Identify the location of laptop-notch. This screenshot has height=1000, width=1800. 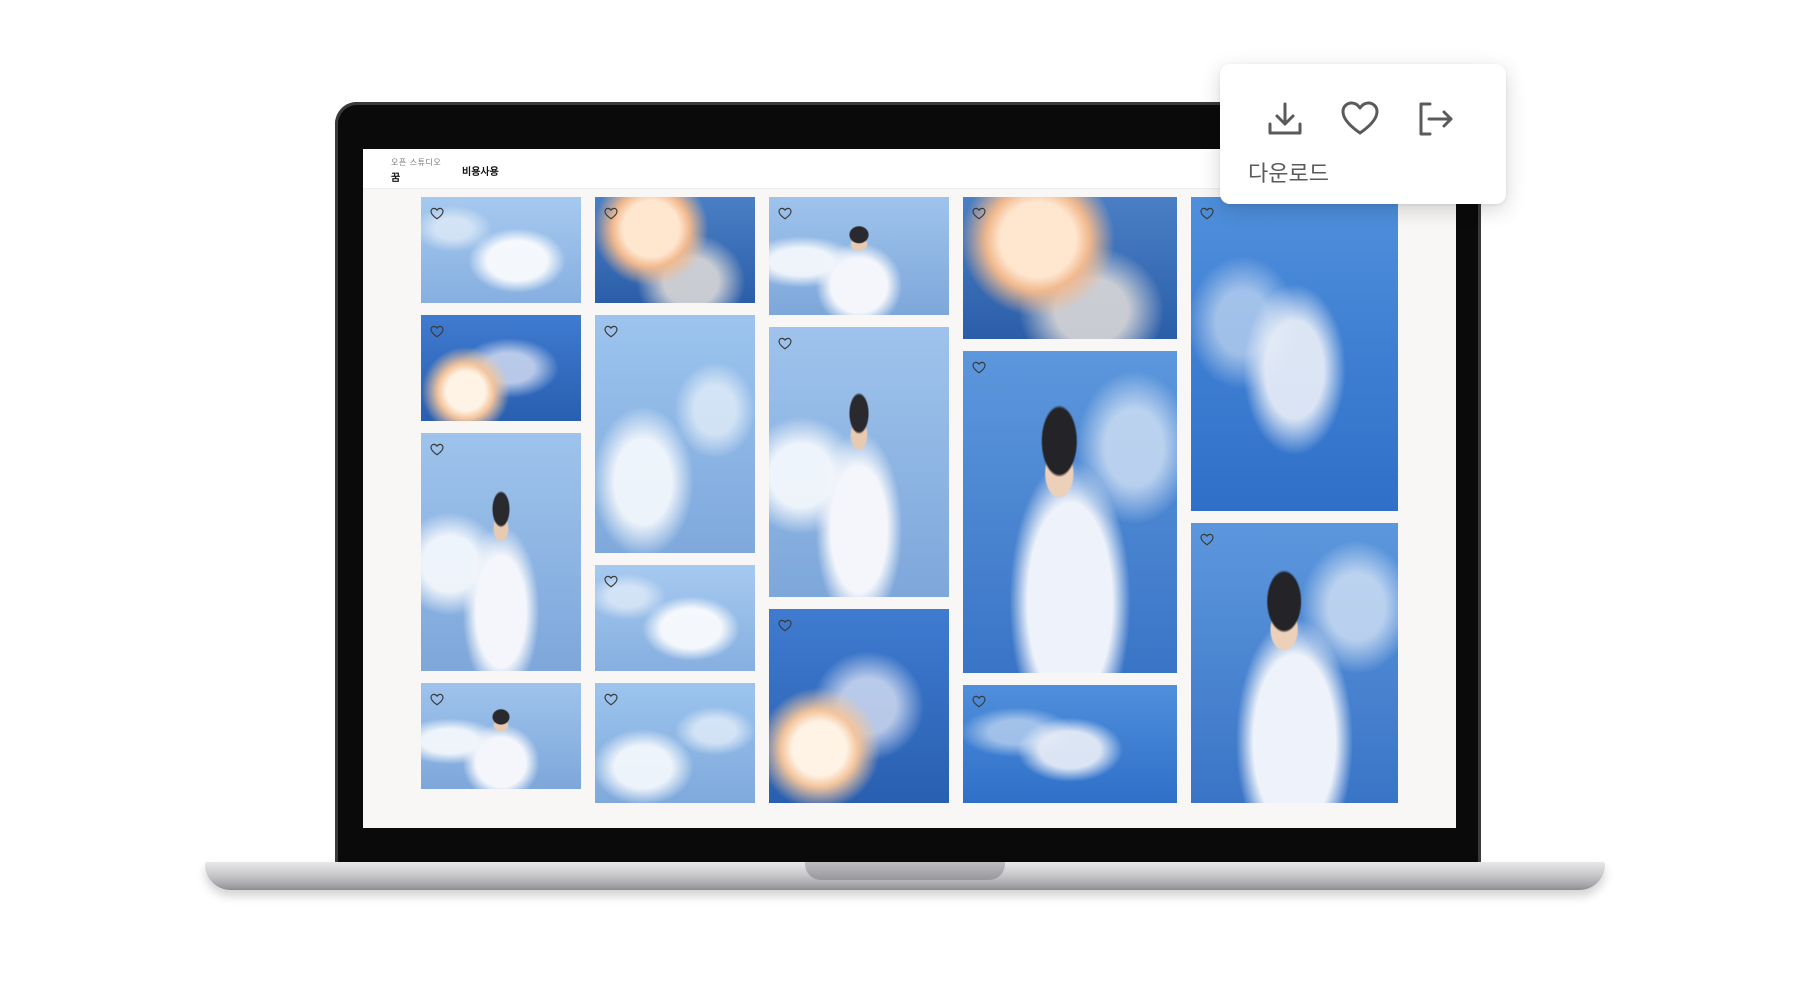
(905, 871).